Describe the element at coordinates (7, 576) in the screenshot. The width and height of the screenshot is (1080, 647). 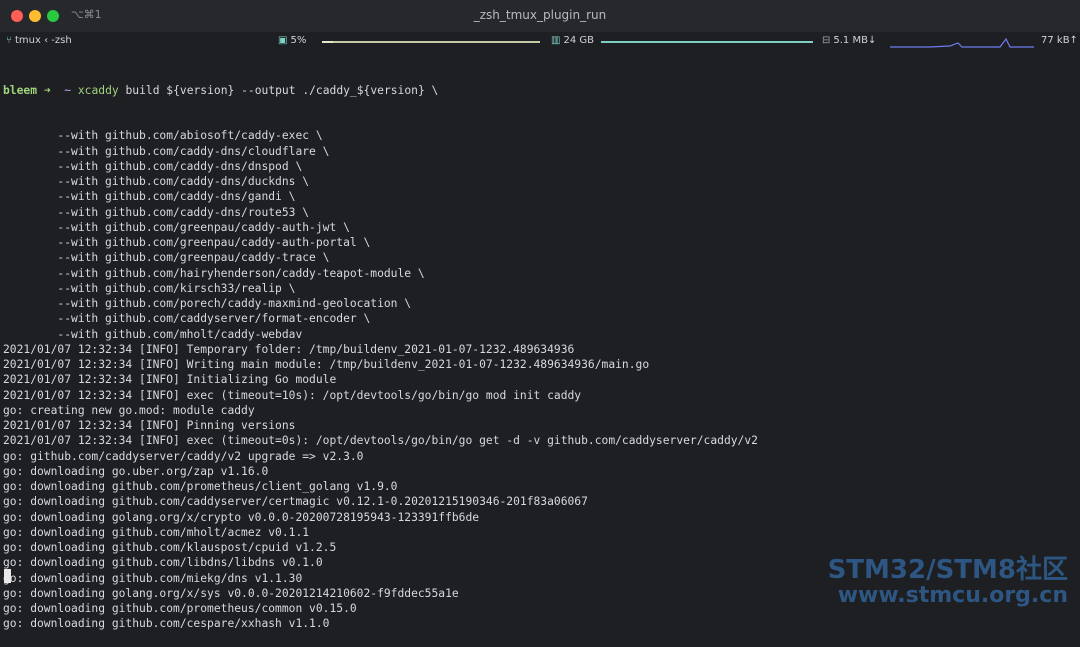
I see `terminal-cursor` at that location.